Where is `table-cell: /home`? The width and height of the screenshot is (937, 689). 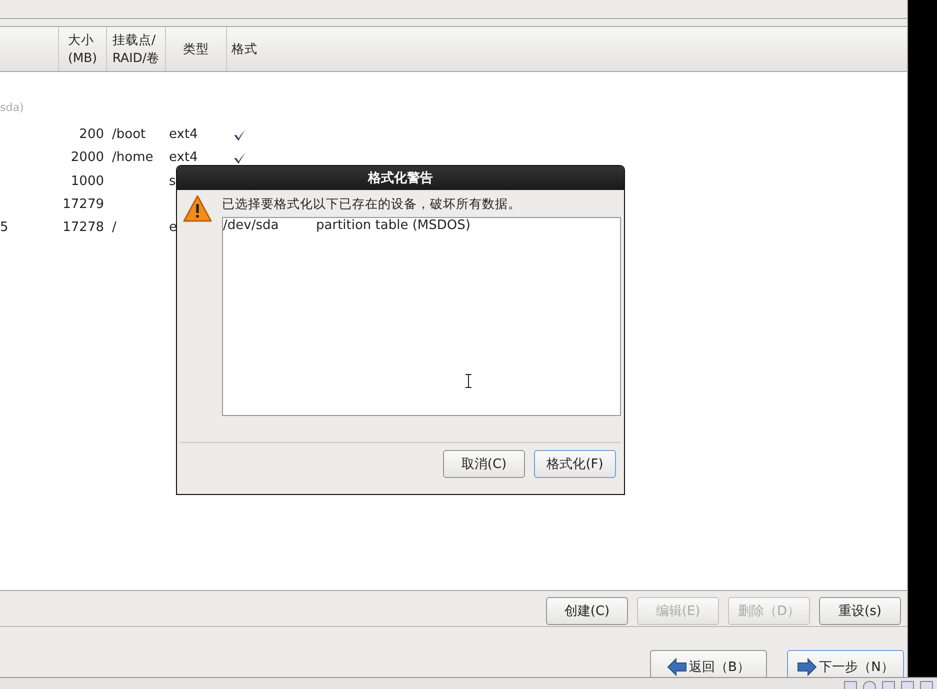
table-cell: /home is located at coordinates (133, 158).